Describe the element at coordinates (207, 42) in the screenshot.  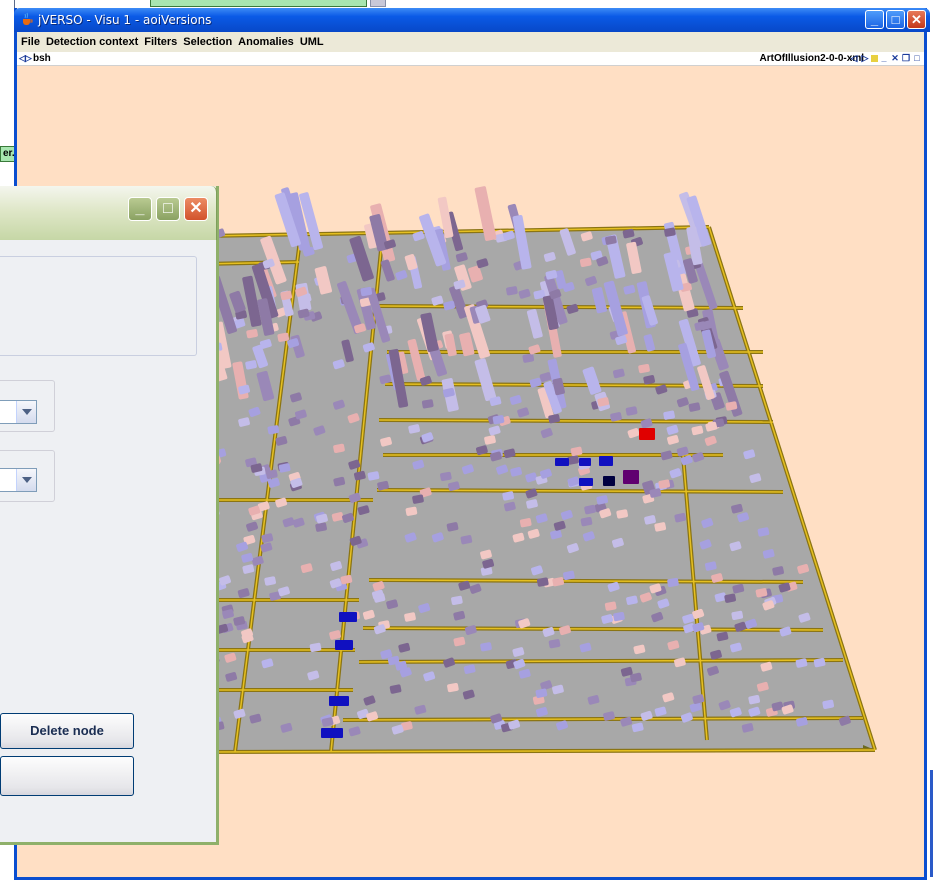
I see `menu-selection: Selection` at that location.